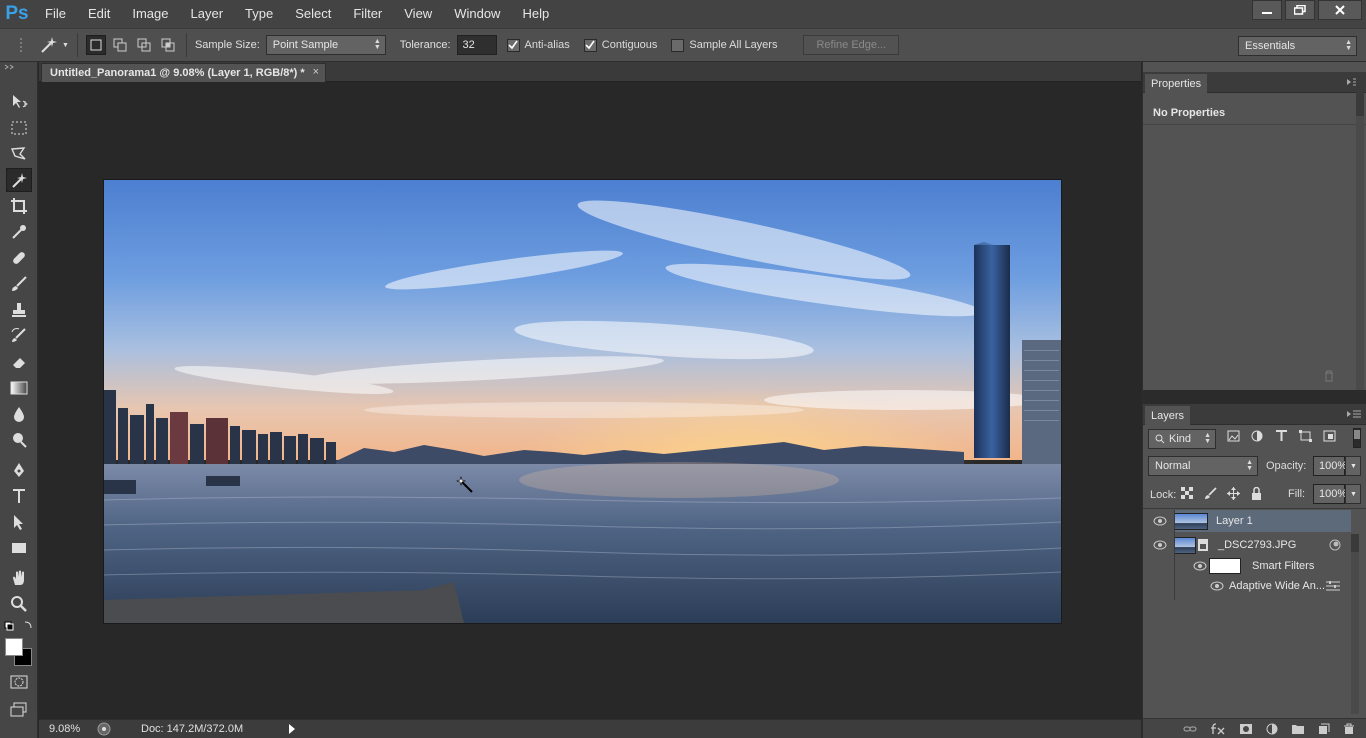 This screenshot has height=738, width=1366. What do you see at coordinates (120, 45) in the screenshot?
I see `add-to-selection-button` at bounding box center [120, 45].